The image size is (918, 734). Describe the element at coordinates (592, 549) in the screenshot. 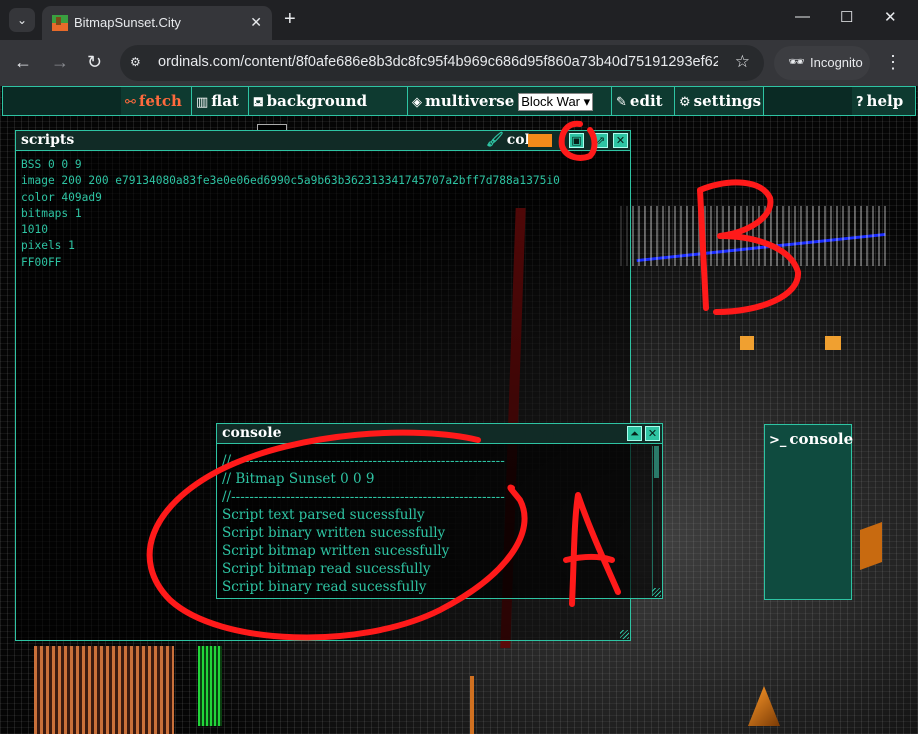

I see `annotation-letter-a` at that location.